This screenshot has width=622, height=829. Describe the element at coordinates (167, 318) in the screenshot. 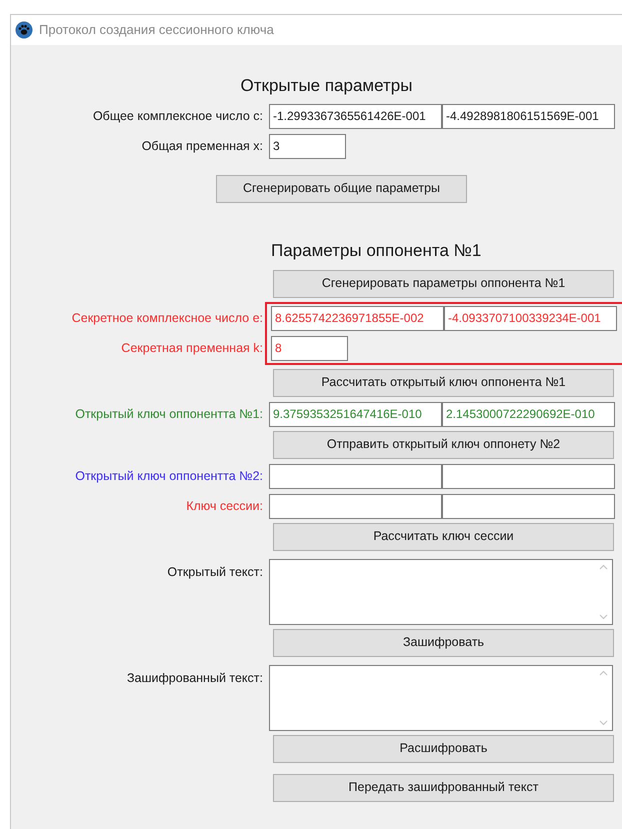

I see `field-label: Секретное комплексное число e:` at that location.